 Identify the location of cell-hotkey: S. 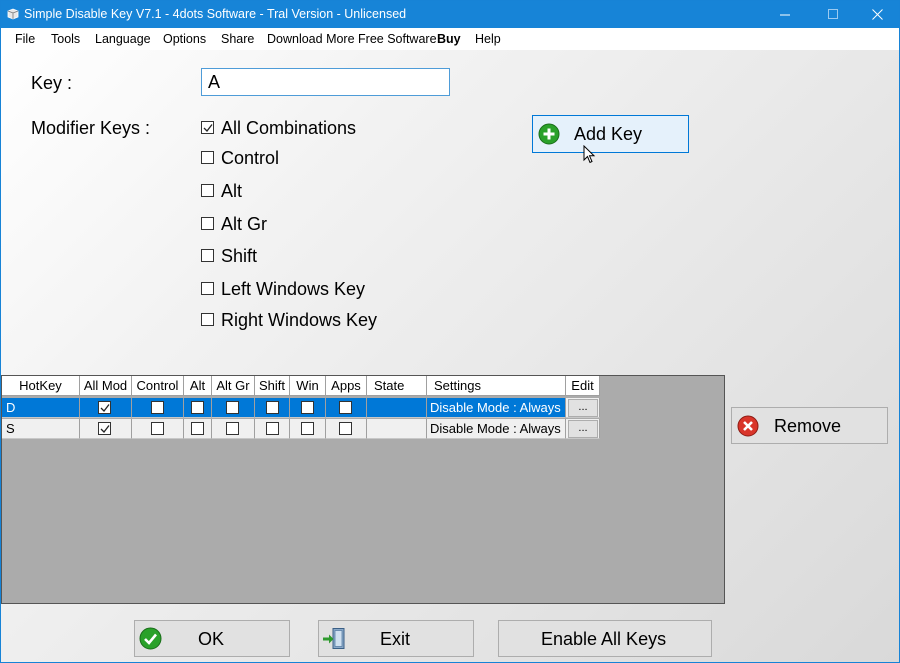
(41, 429).